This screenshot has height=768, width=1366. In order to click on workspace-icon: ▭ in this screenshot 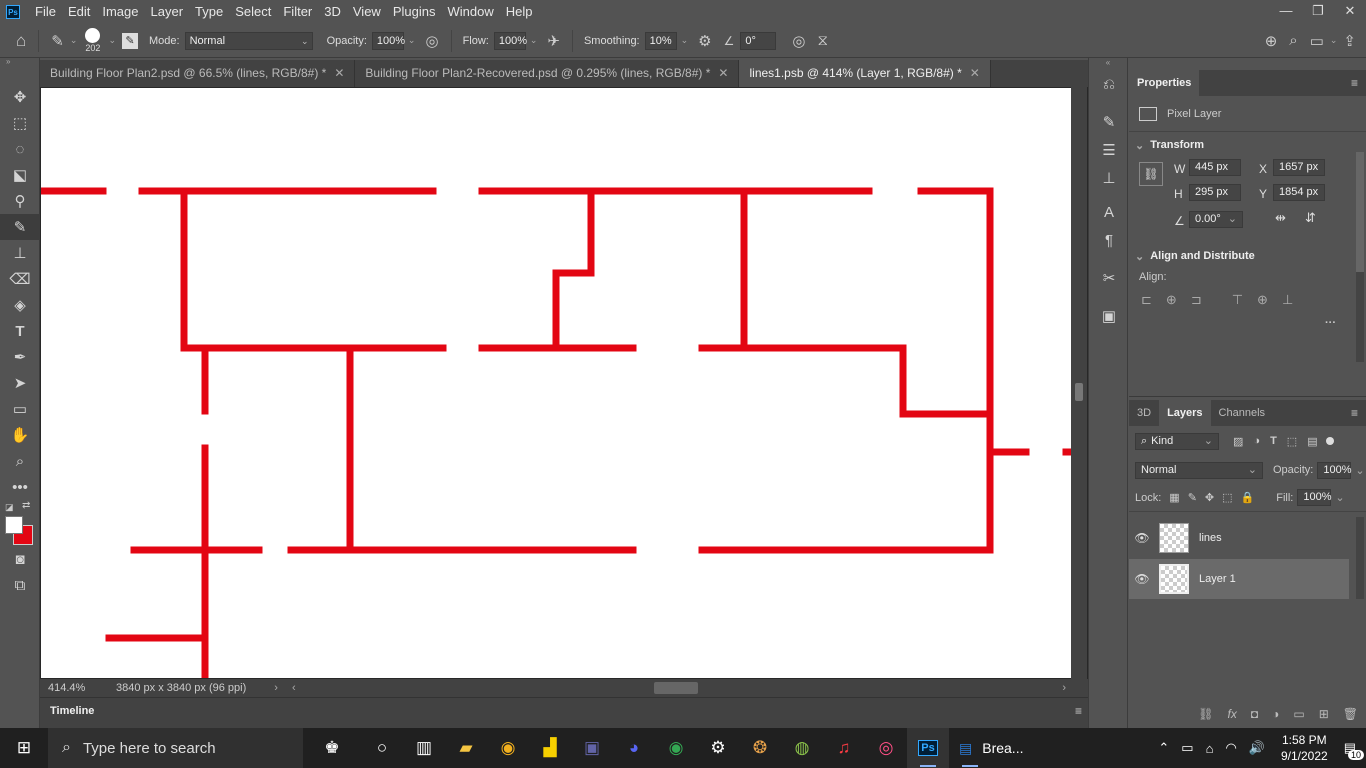, I will do `click(1317, 41)`.